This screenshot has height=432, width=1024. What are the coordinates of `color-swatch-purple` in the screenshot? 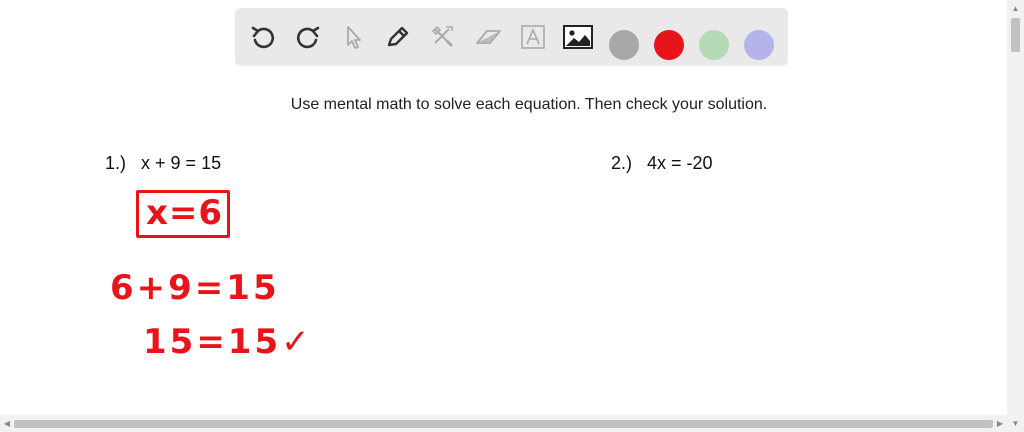 It's located at (759, 45).